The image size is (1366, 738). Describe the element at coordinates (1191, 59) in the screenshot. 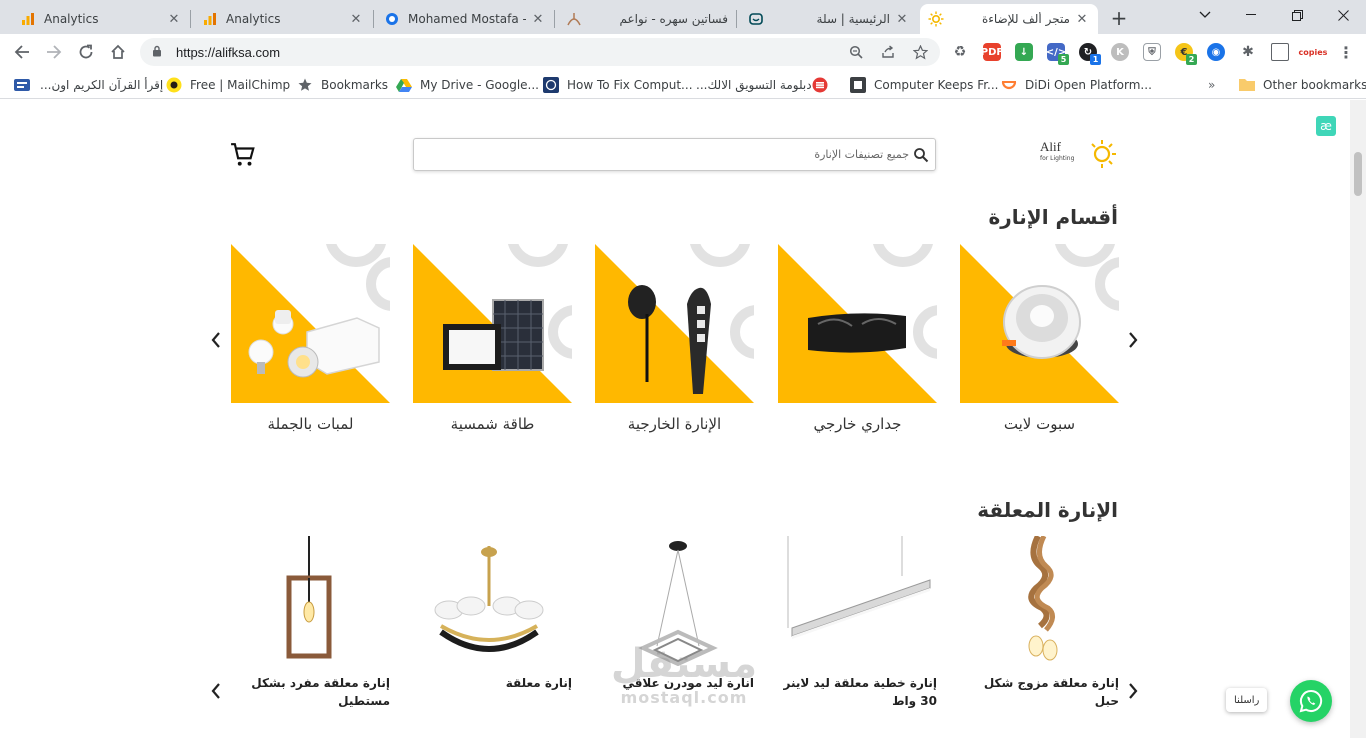

I see `extension-badge: 2` at that location.